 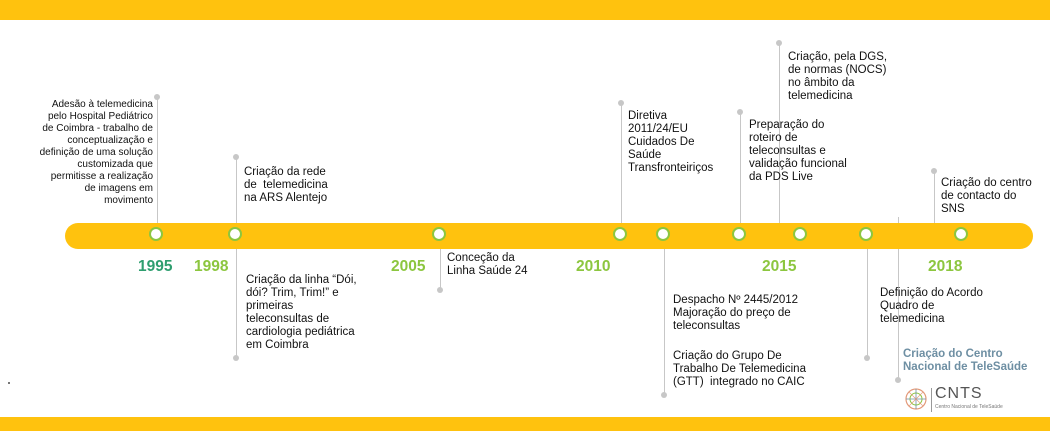 I want to click on stem-1998-rede, so click(x=236, y=191).